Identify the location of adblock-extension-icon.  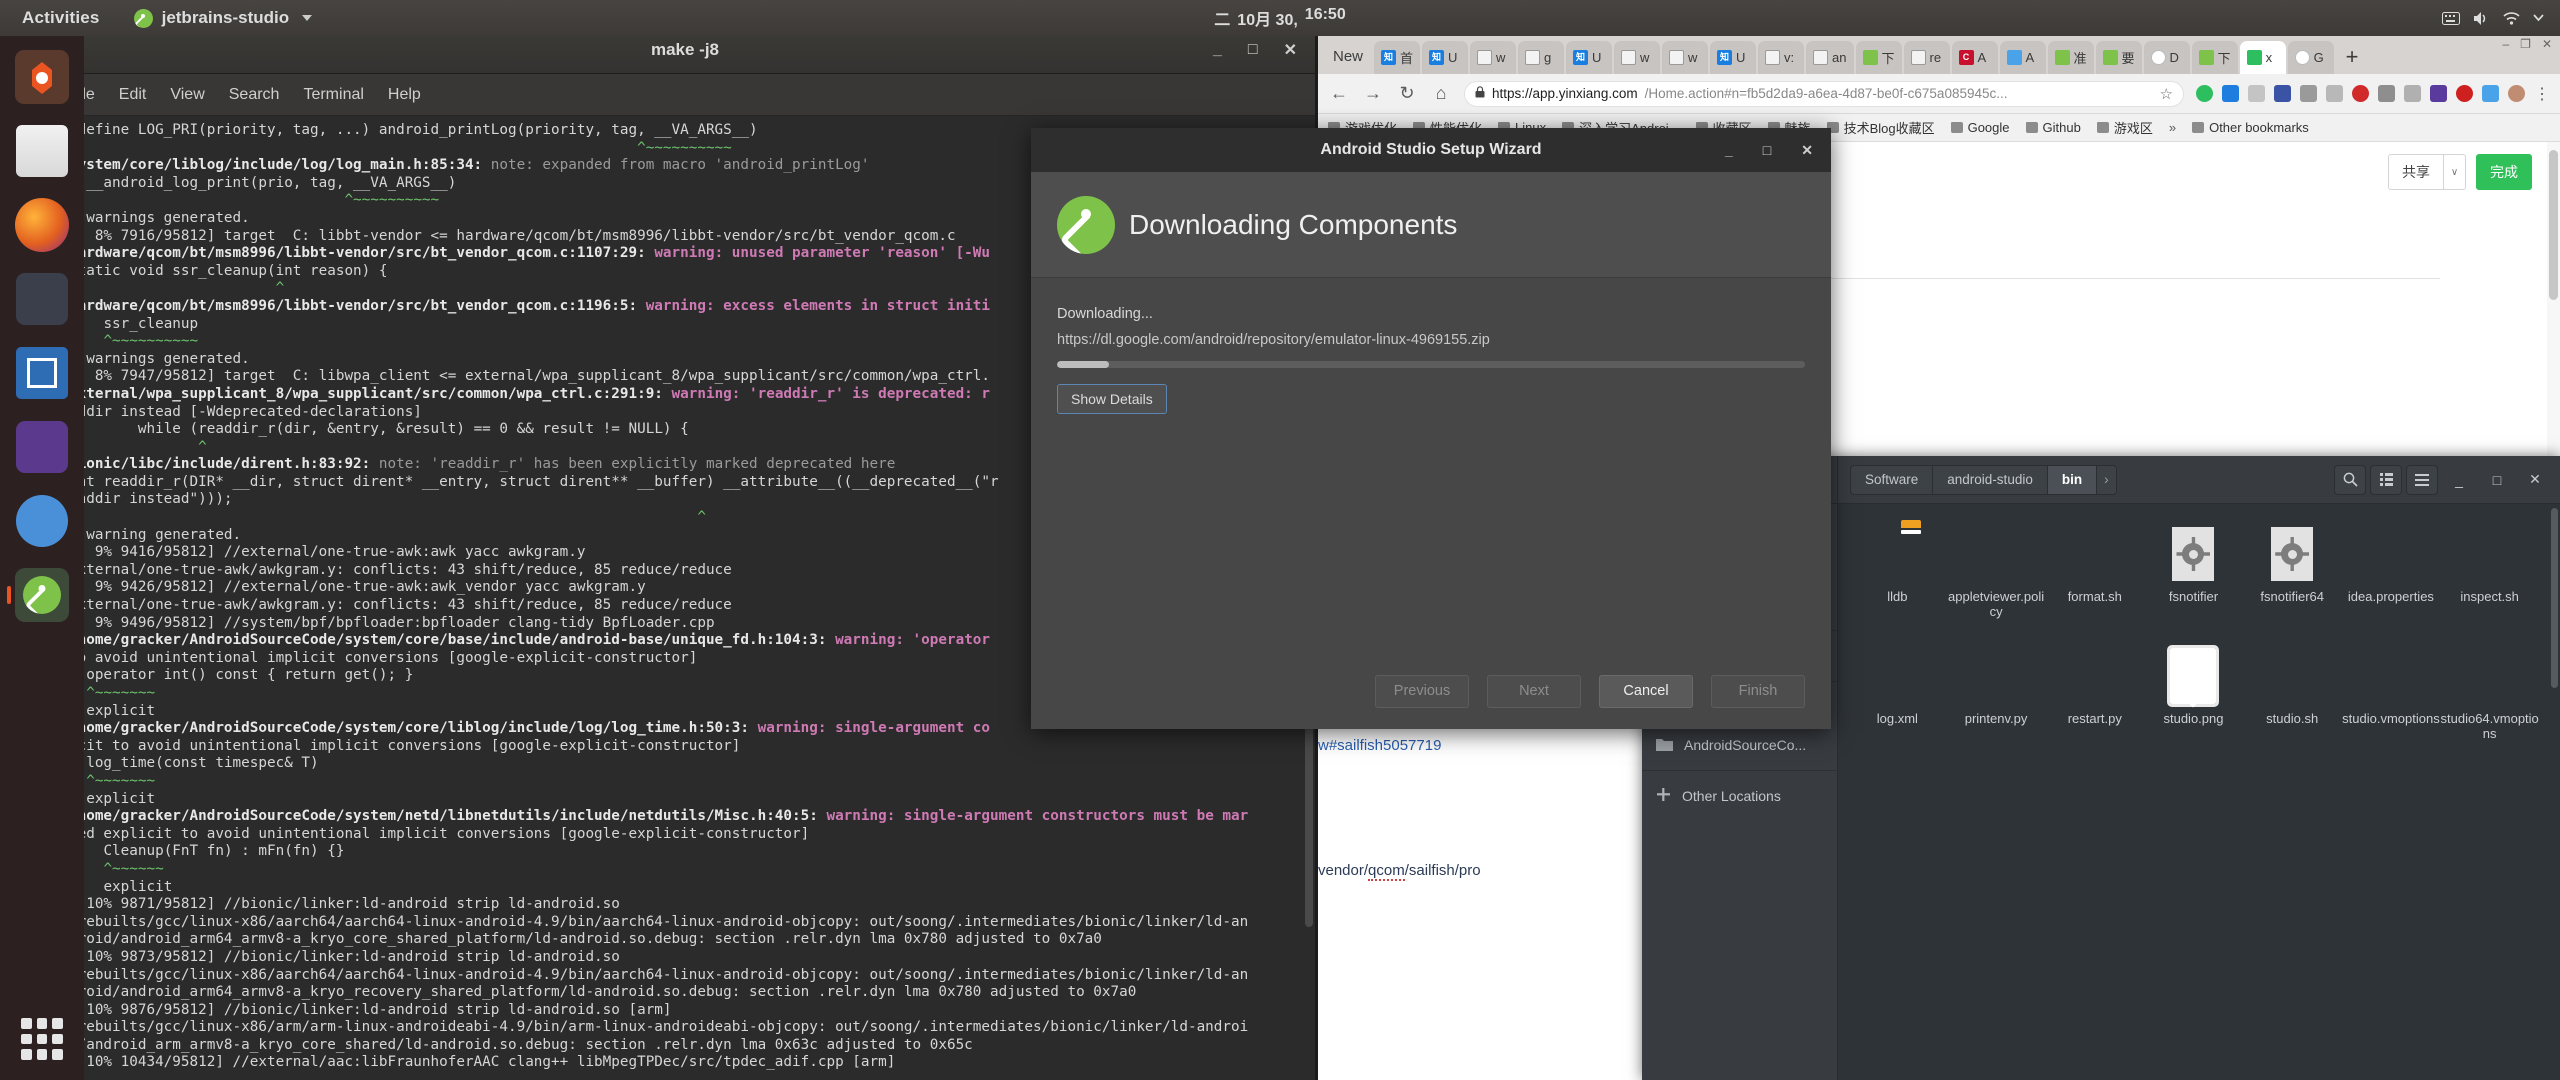
(2360, 93).